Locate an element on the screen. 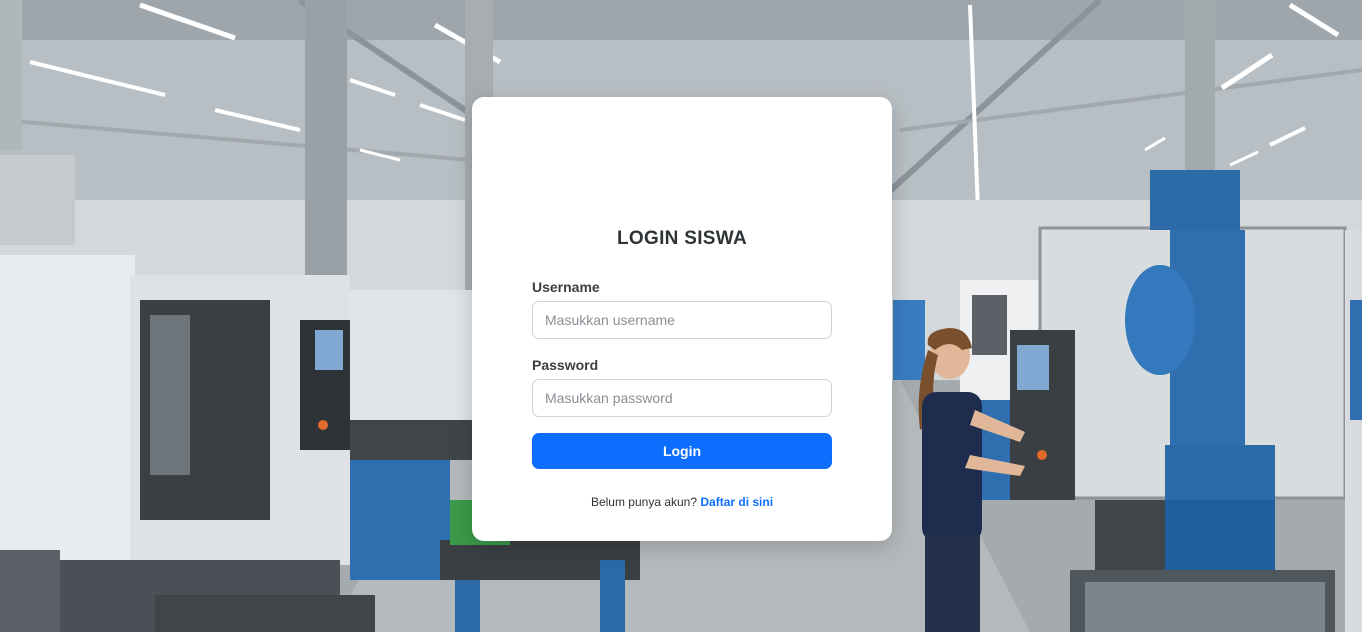 The width and height of the screenshot is (1362, 632). signup-prompt-text: Belum punya akun? is located at coordinates (645, 502).